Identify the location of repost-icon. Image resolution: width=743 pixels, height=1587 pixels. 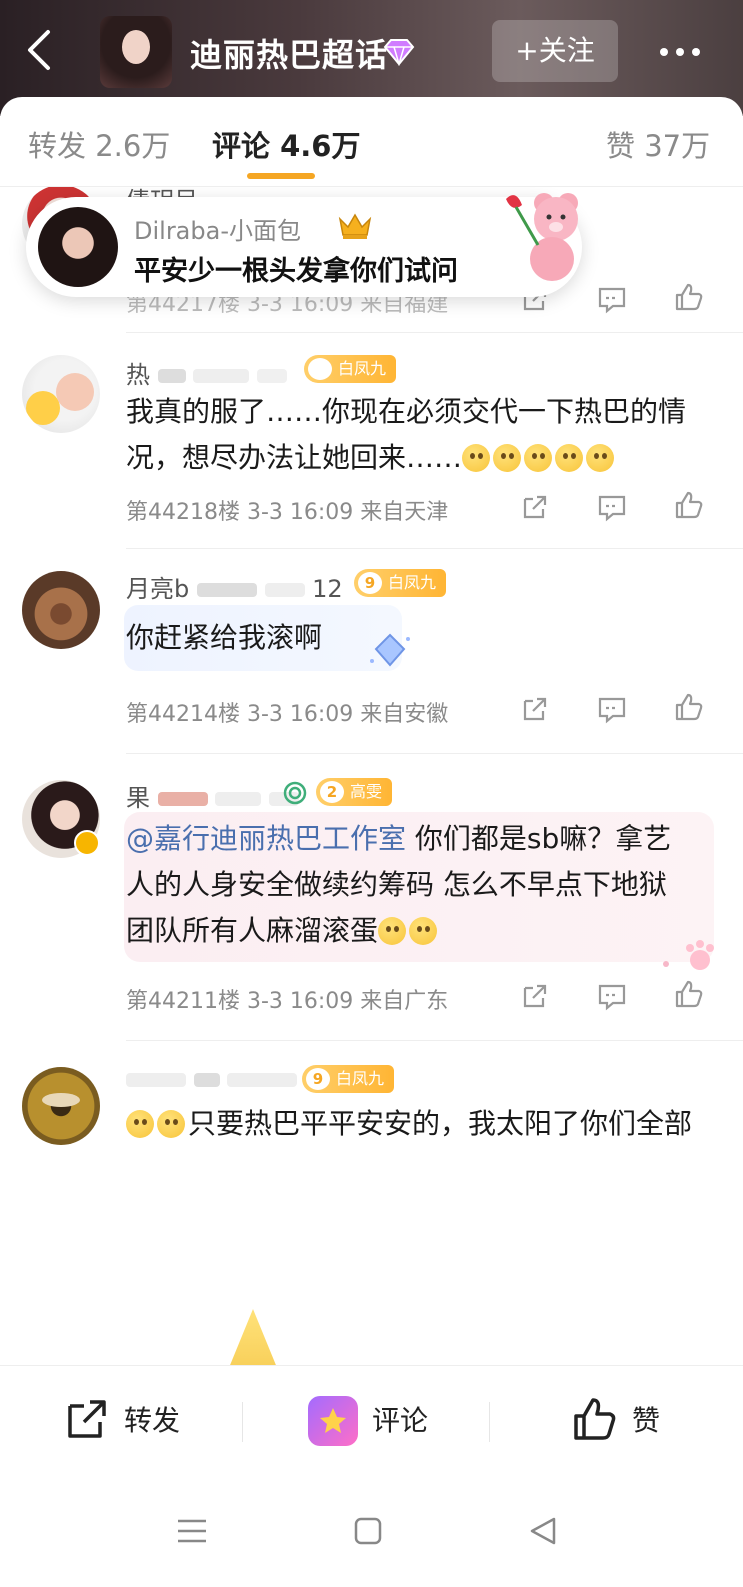
(87, 1419).